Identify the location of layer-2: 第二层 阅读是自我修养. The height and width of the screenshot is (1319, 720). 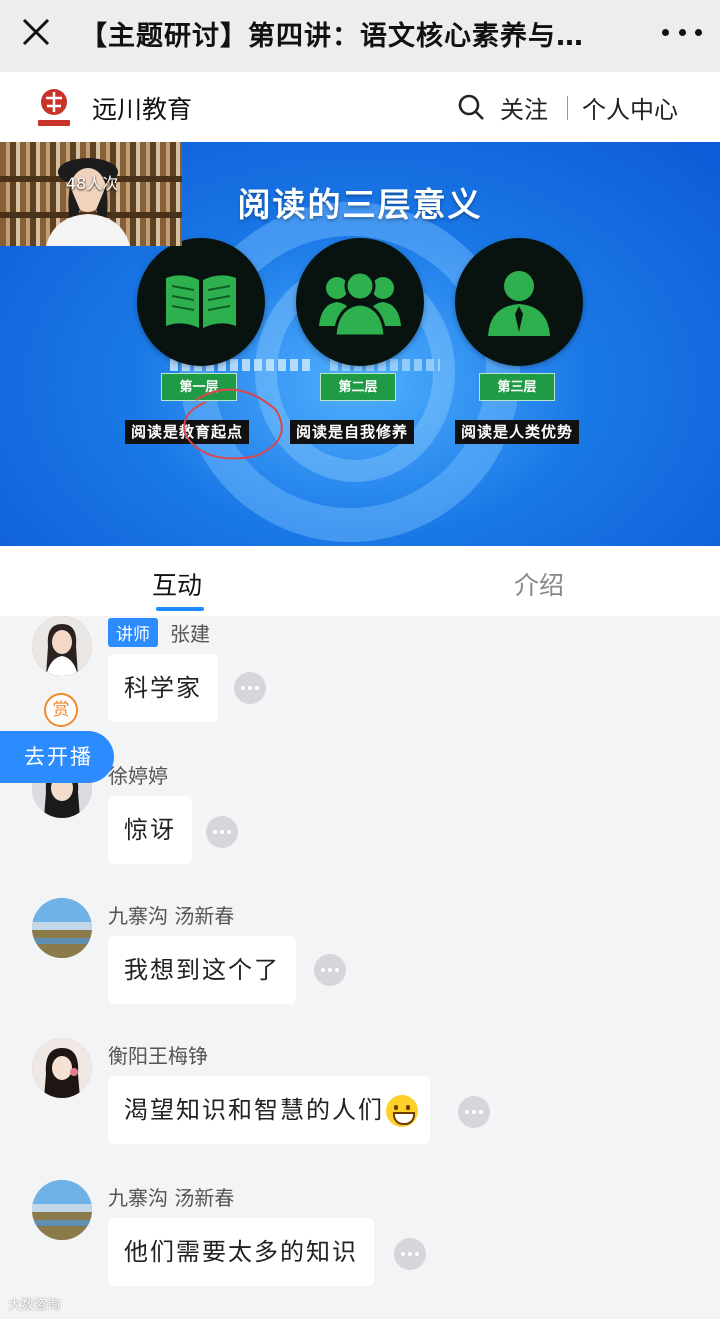
(357, 341).